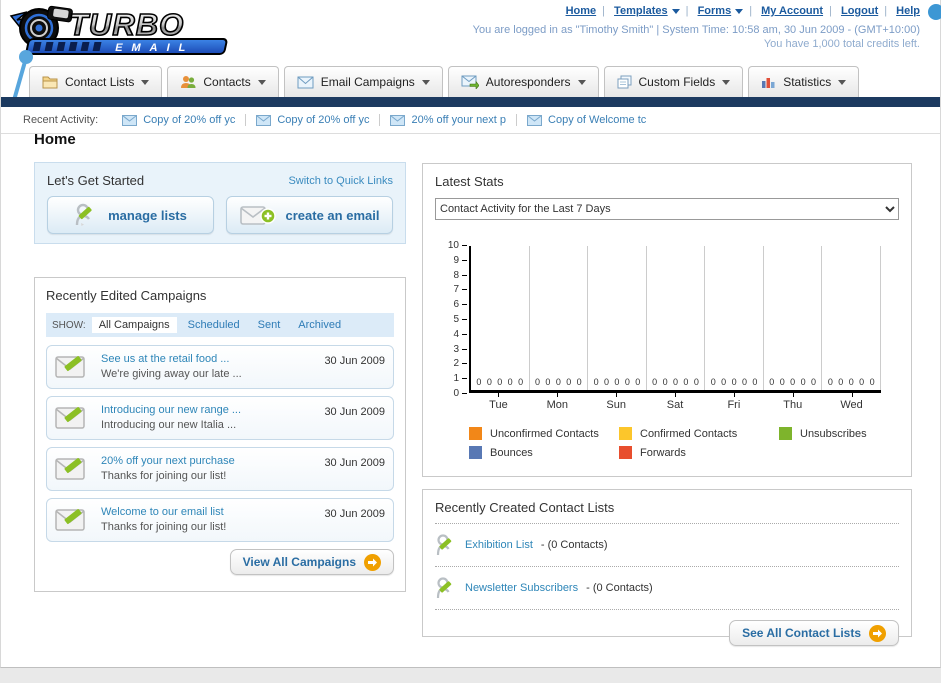 The width and height of the screenshot is (941, 683). Describe the element at coordinates (207, 512) in the screenshot. I see `campaign-title-link: Welcome to our email list` at that location.